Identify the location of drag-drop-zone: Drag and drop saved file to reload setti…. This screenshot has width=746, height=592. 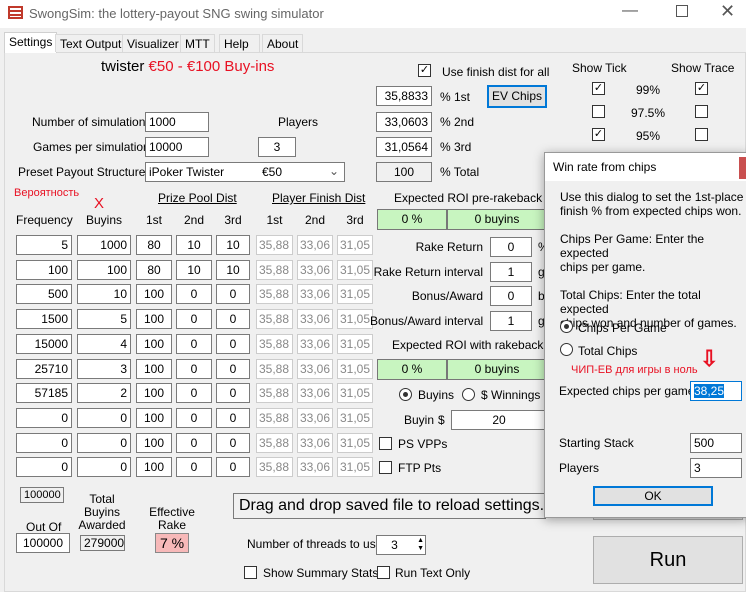
(389, 506).